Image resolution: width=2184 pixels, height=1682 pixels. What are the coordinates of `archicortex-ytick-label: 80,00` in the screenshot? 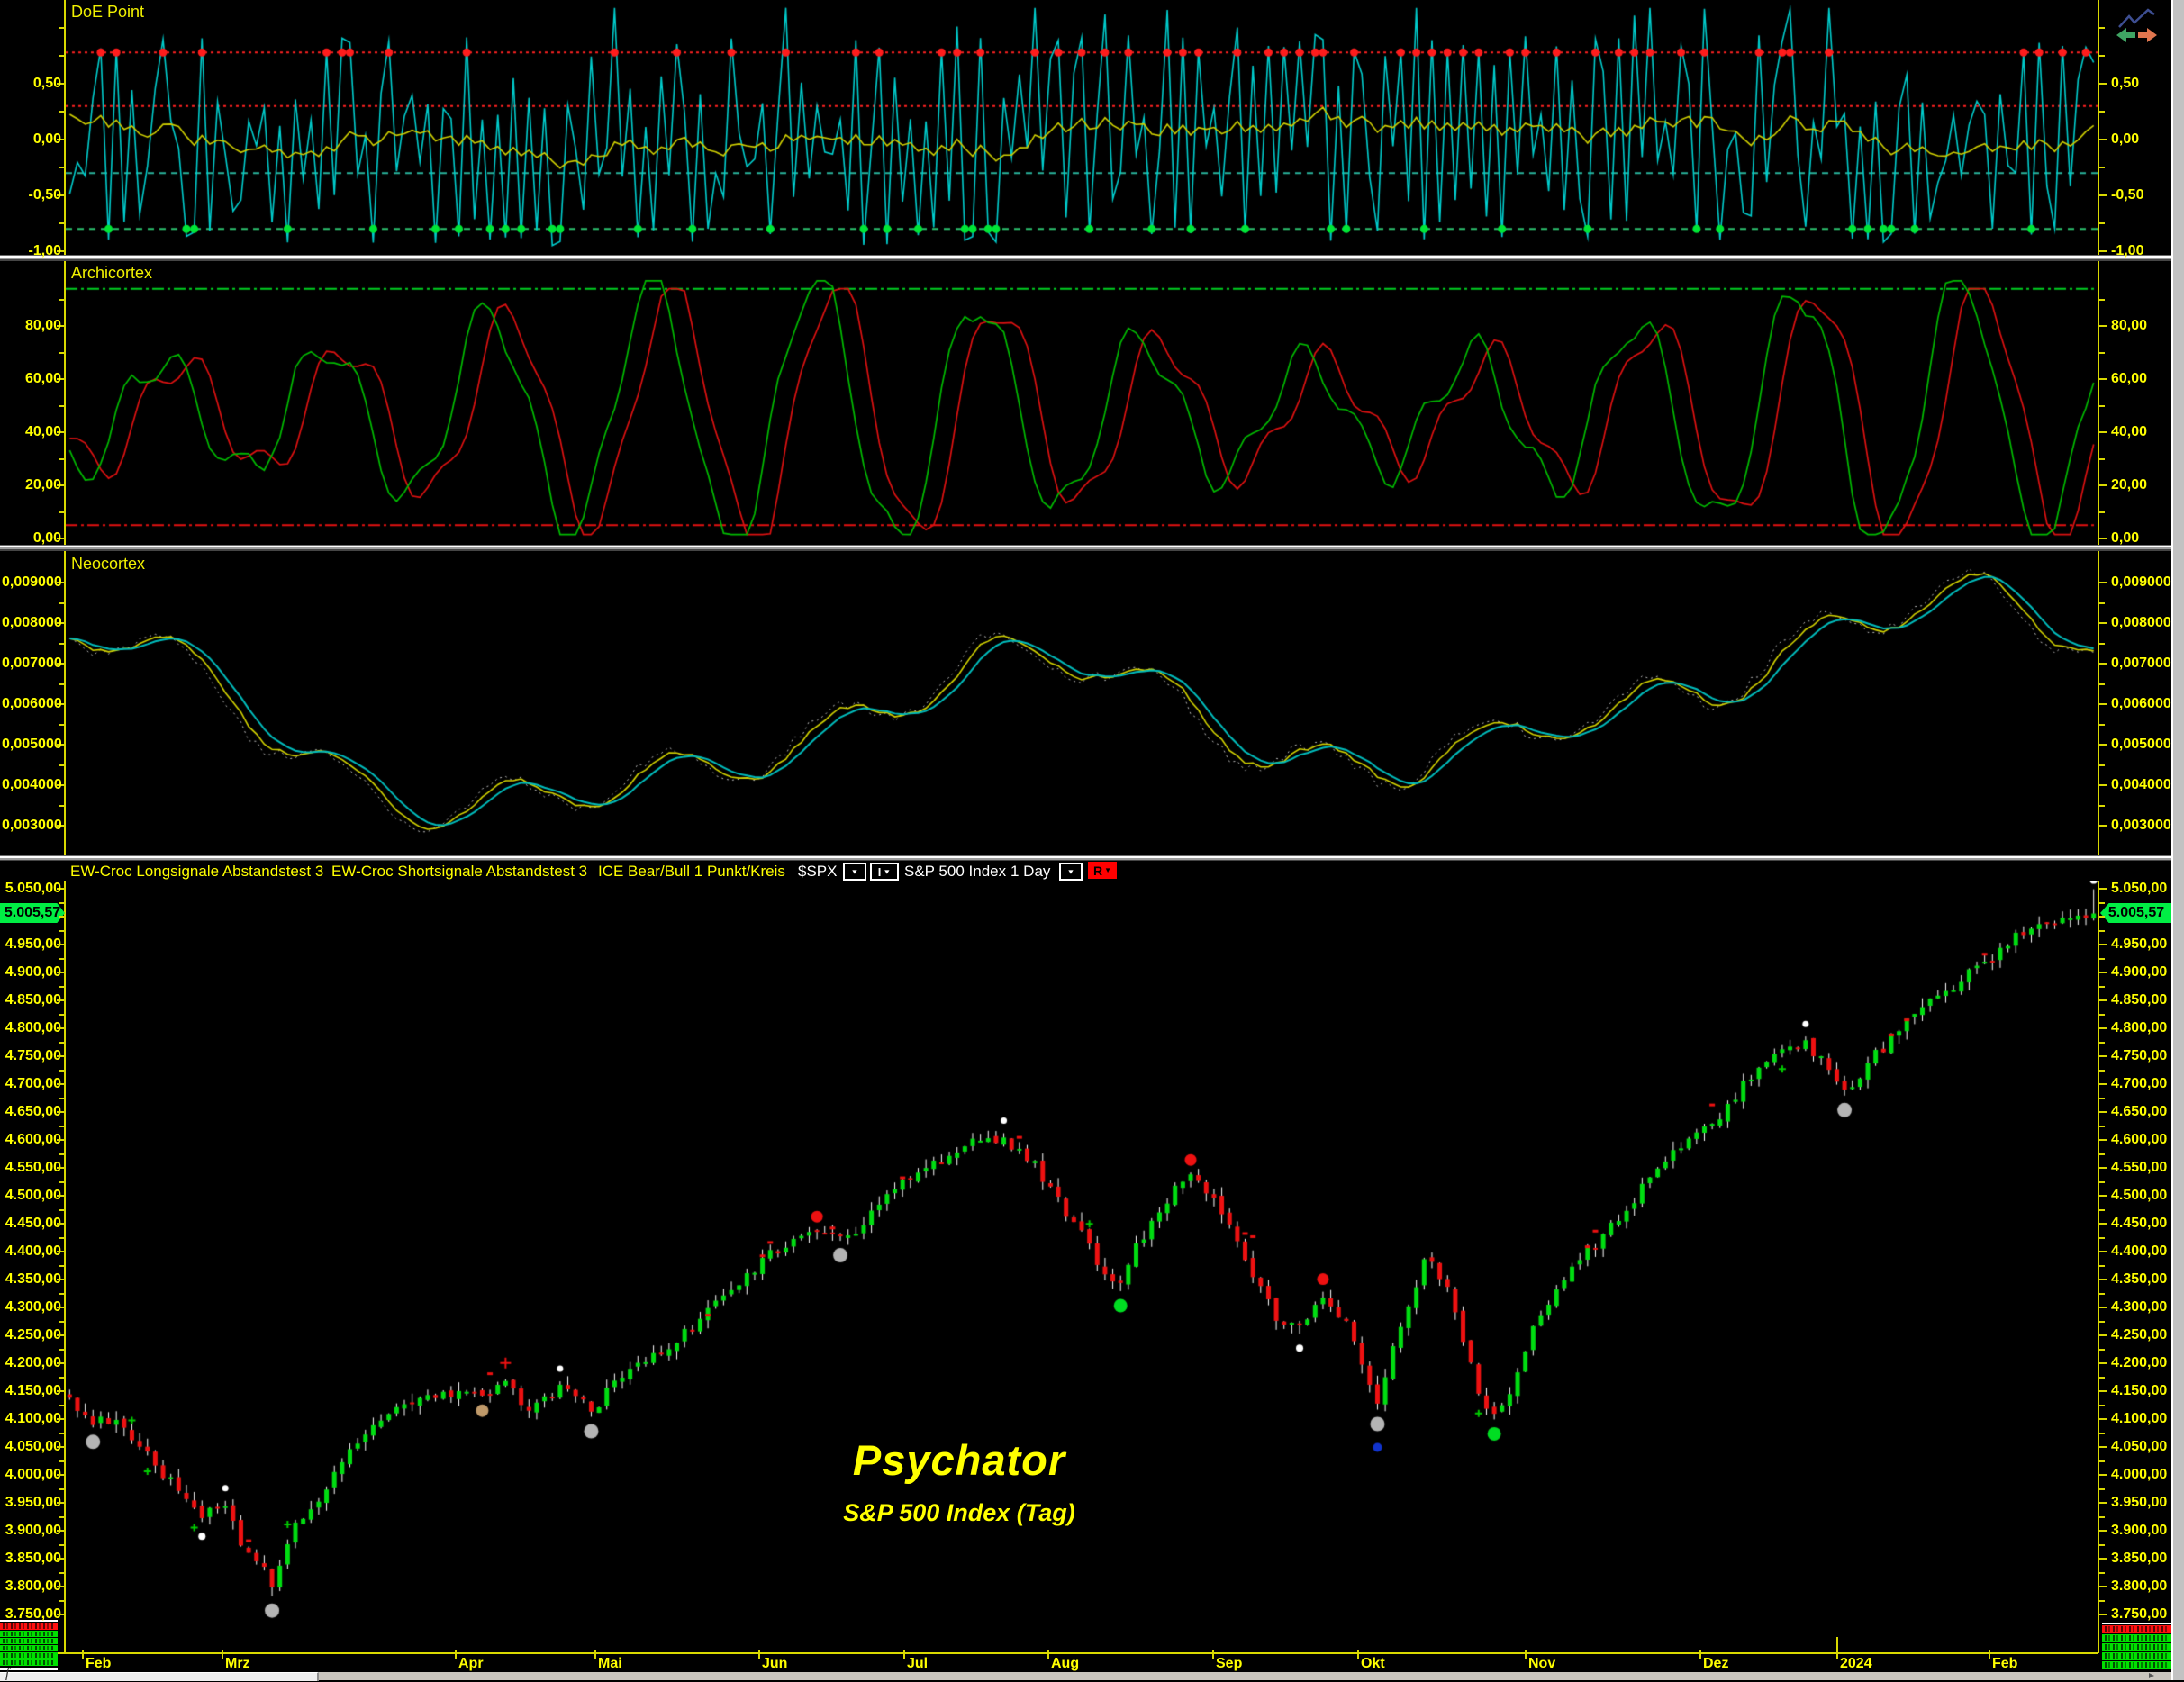 It's located at (43, 325).